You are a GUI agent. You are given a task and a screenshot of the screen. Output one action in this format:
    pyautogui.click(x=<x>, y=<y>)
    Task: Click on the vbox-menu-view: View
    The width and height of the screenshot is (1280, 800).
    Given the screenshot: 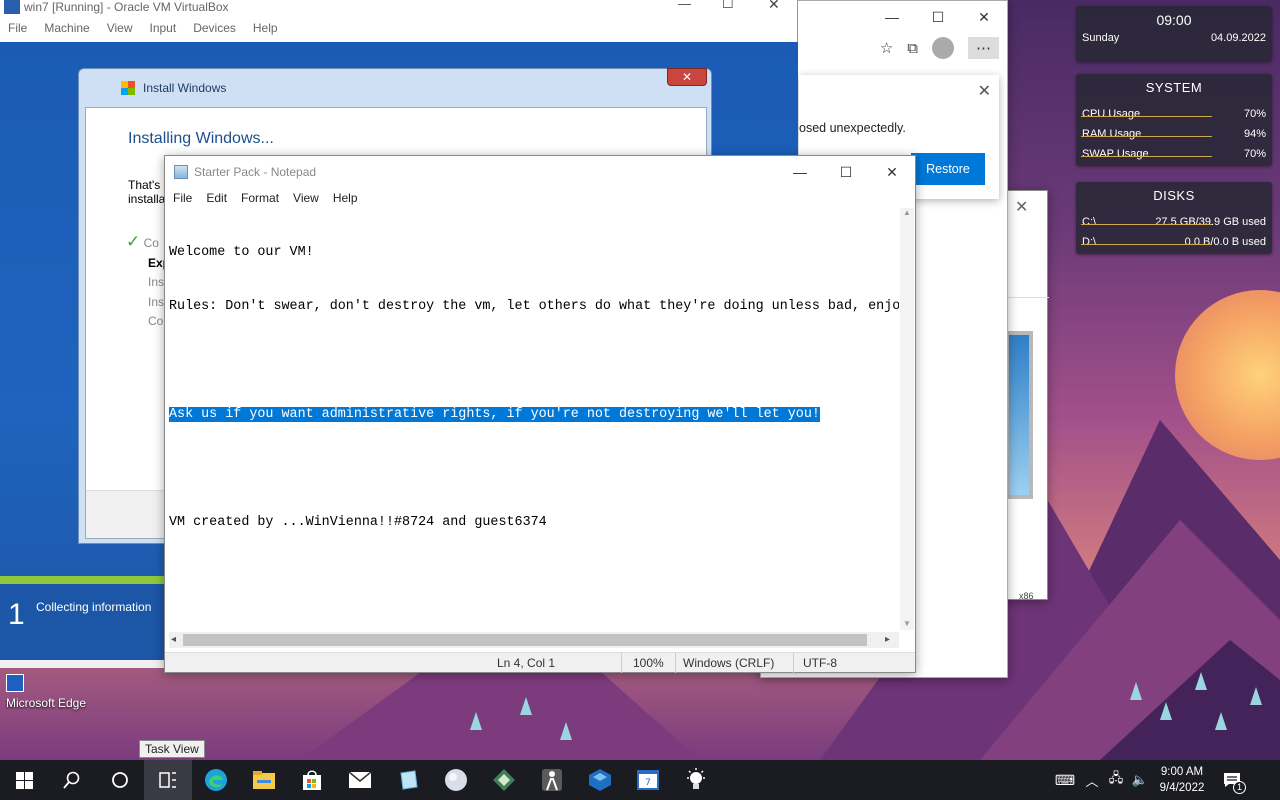 What is the action you would take?
    pyautogui.click(x=118, y=28)
    